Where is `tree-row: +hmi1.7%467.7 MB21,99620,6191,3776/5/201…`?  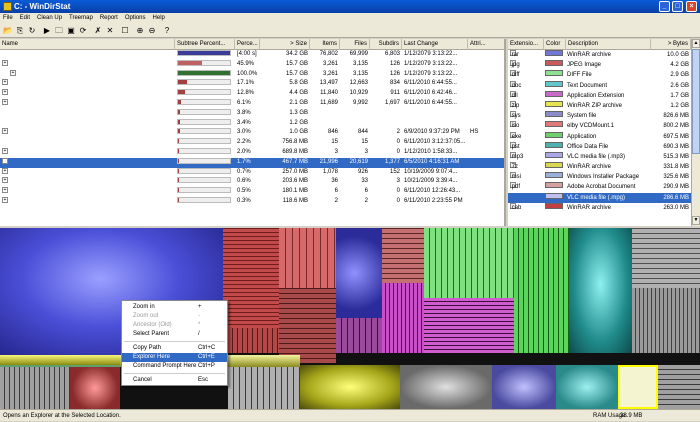 tree-row: +hmi1.7%467.7 MB21,99620,6191,3776/5/201… is located at coordinates (252, 162).